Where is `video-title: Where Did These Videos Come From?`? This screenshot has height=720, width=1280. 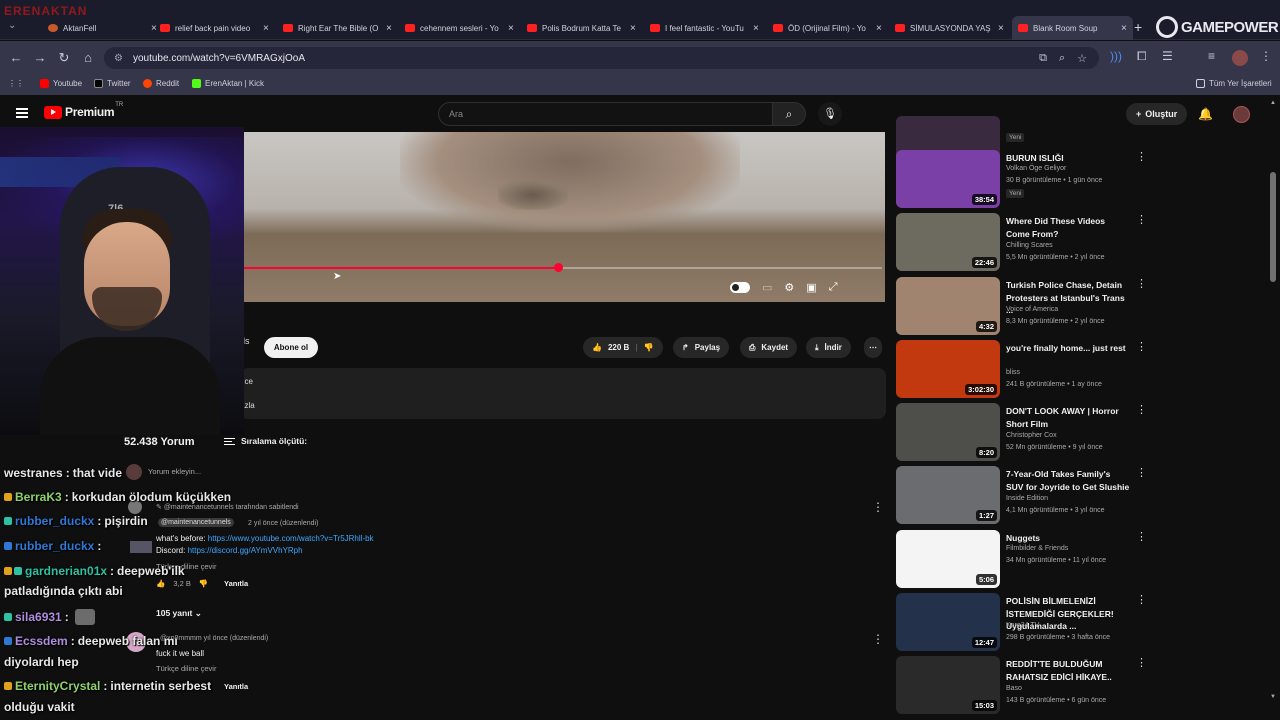 video-title: Where Did These Videos Come From? is located at coordinates (1068, 227).